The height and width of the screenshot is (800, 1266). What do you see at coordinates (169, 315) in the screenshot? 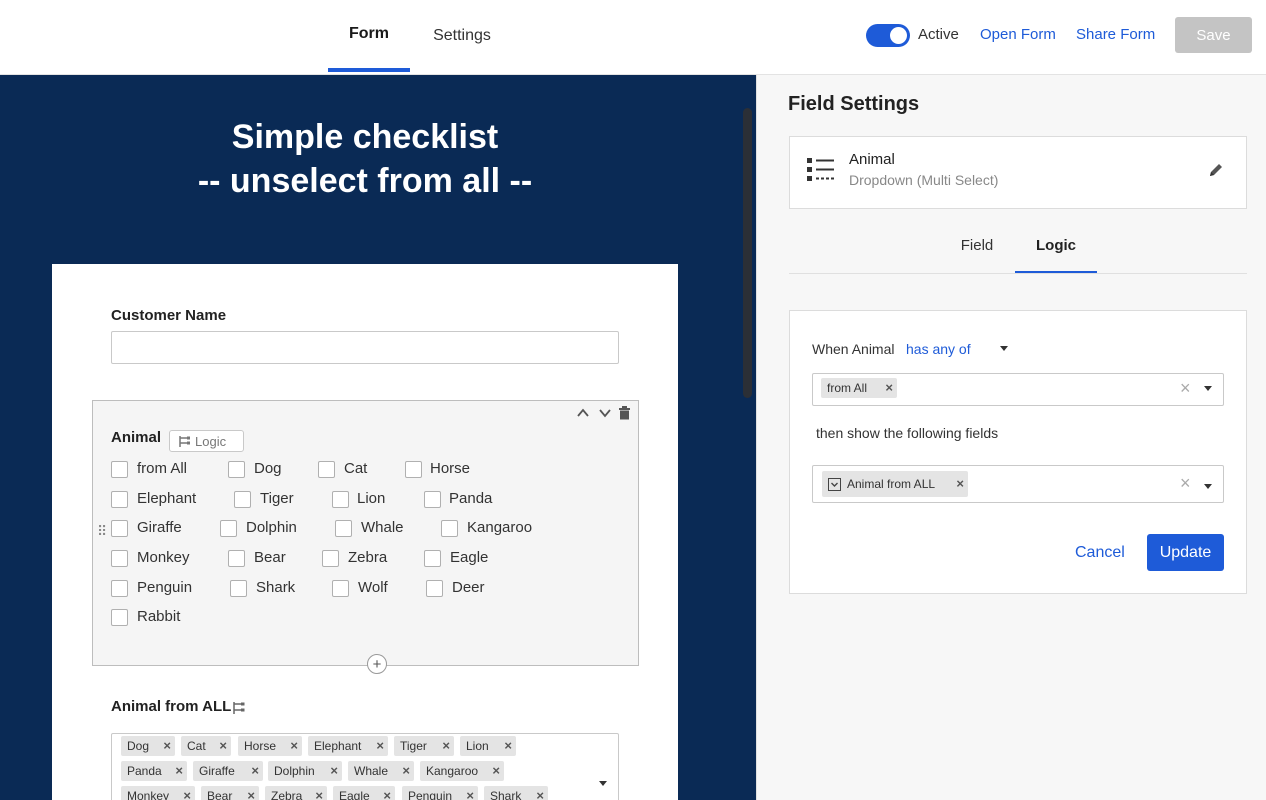
I see `customer-name-label: Customer Name` at bounding box center [169, 315].